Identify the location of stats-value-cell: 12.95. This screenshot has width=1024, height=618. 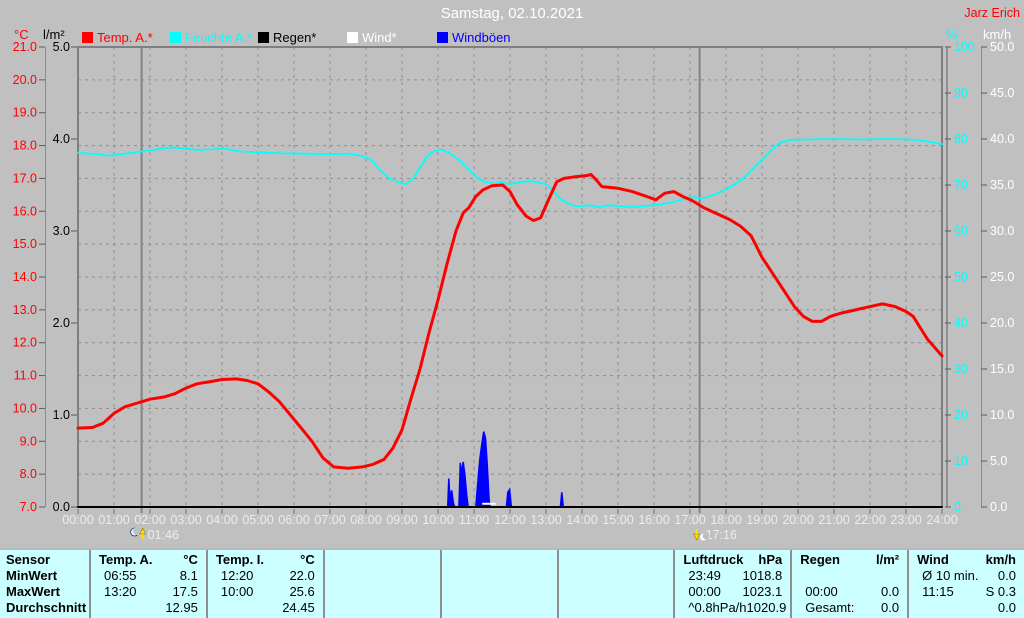
(181, 607).